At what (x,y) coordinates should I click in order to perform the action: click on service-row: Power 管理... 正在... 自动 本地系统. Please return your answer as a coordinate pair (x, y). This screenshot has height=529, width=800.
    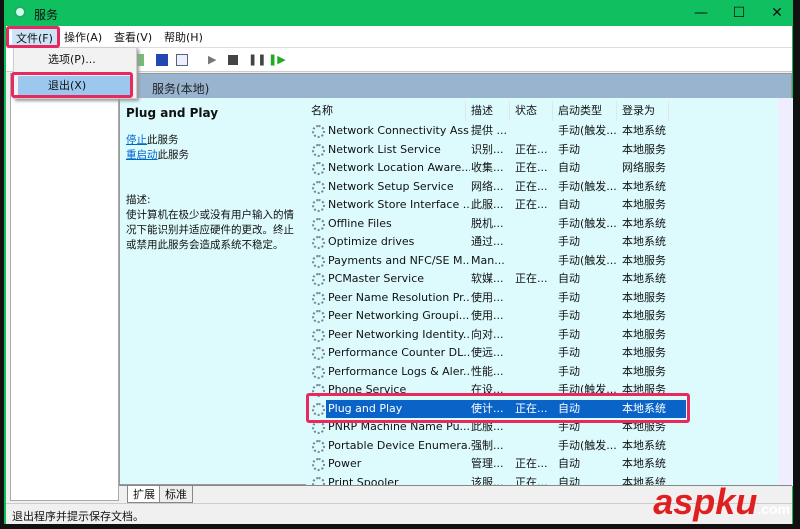
    Looking at the image, I should click on (496, 464).